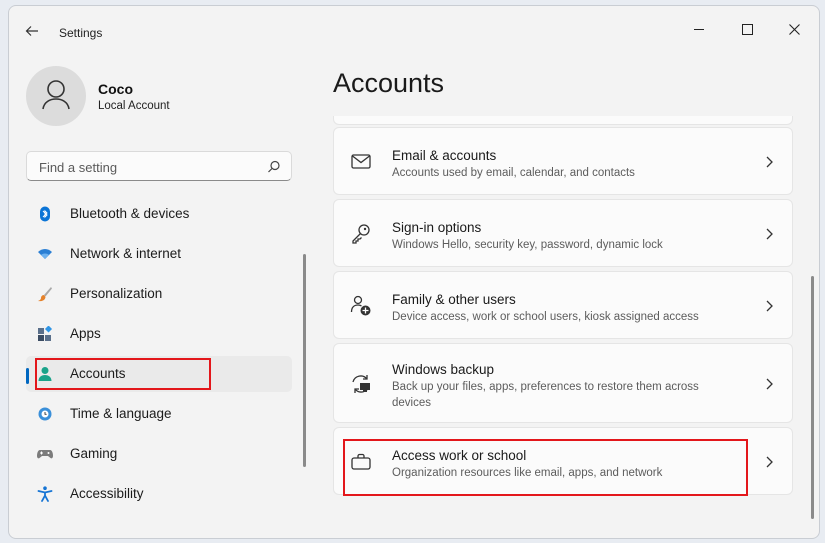 The width and height of the screenshot is (825, 543). I want to click on nav-label: Apps, so click(85, 333).